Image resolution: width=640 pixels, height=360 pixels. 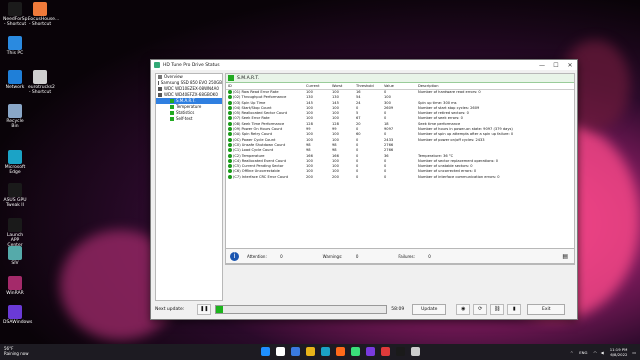 I want to click on wifi-icon: ◠, so click(x=594, y=352).